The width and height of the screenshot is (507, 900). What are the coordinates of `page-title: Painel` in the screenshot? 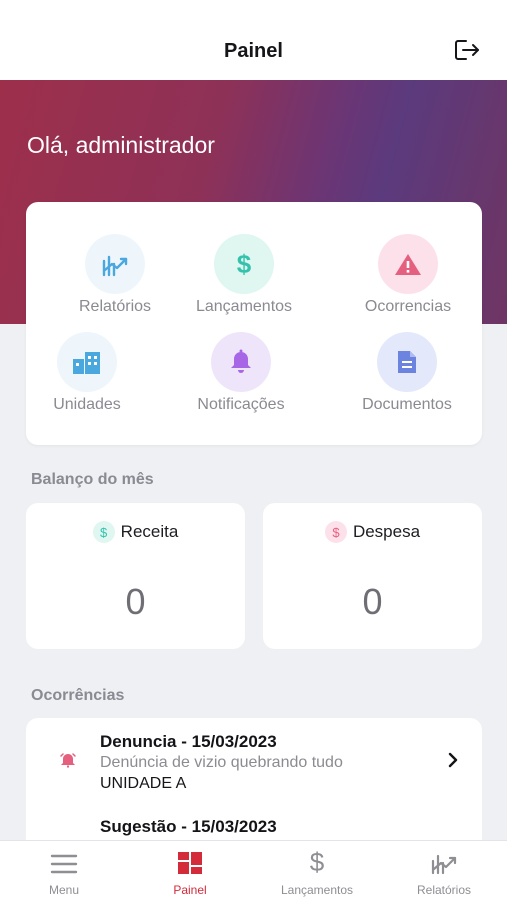 It's located at (253, 51).